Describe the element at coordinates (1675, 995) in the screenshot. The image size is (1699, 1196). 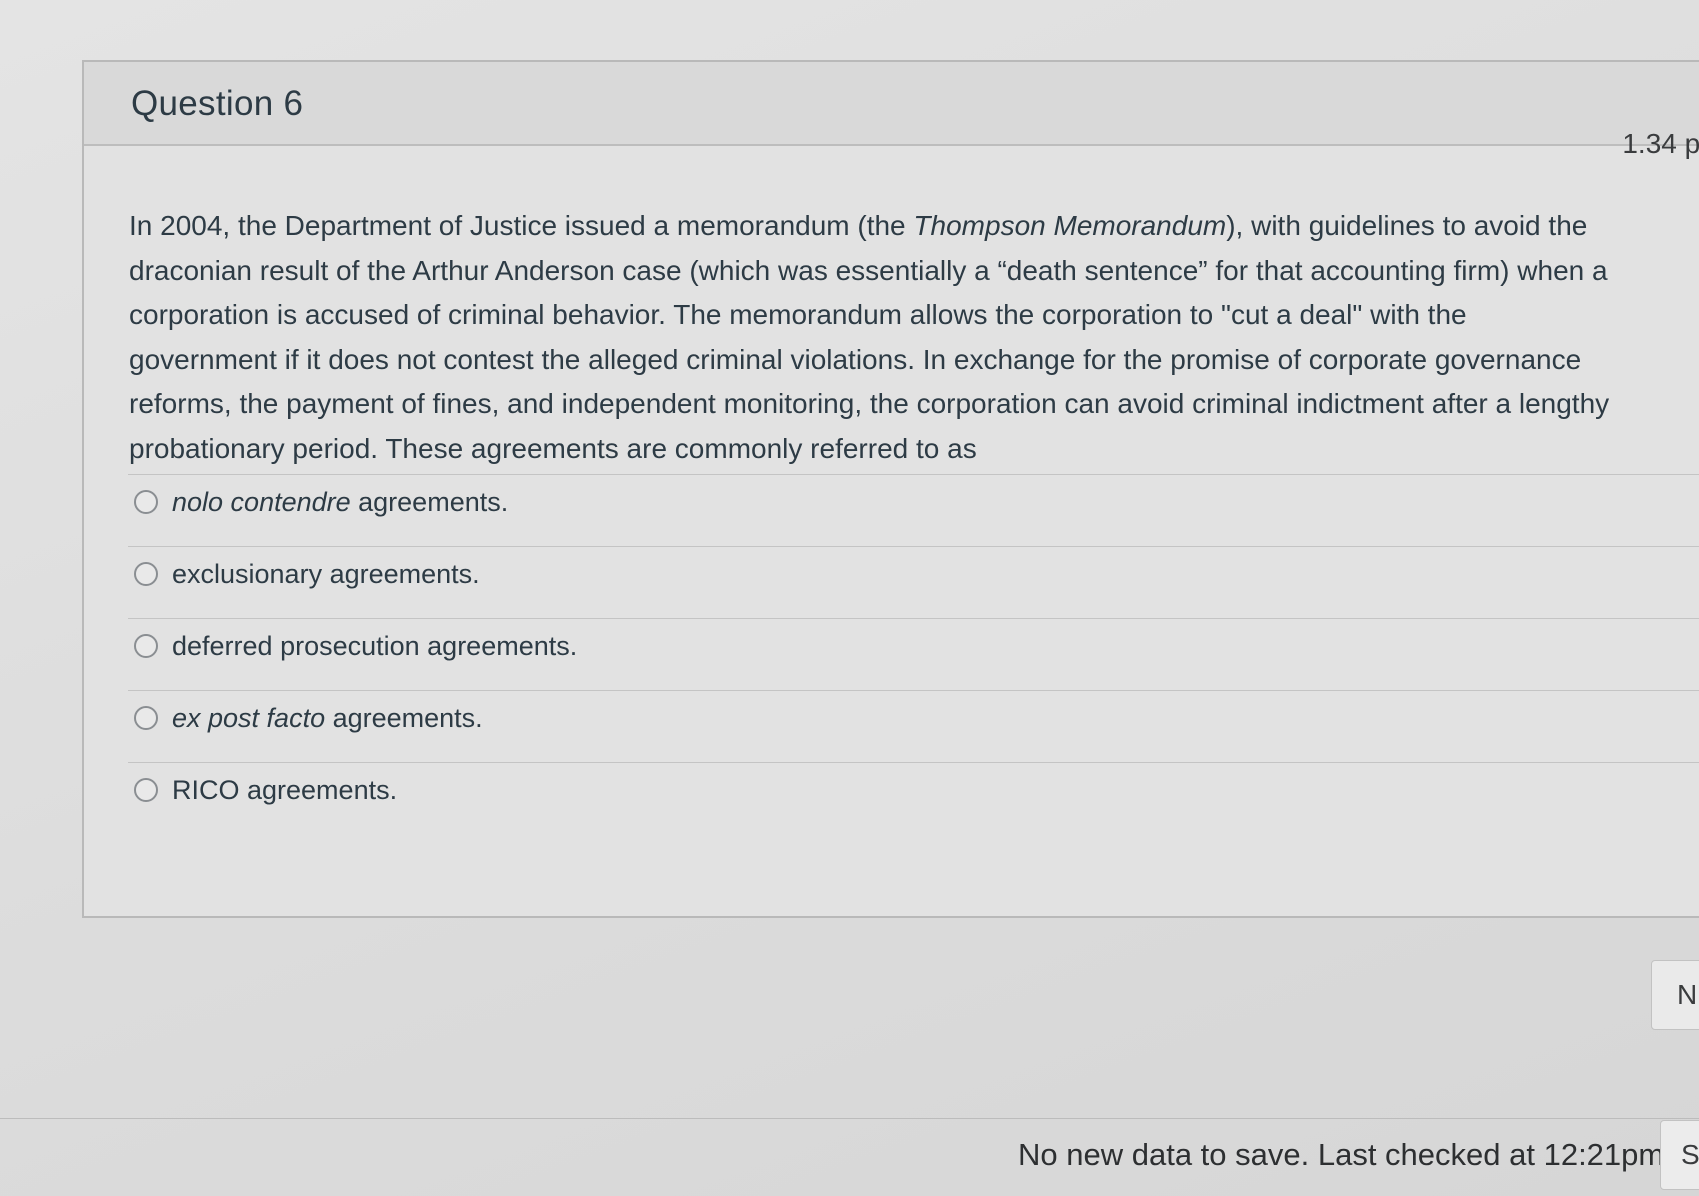
I see `next-button: N` at that location.